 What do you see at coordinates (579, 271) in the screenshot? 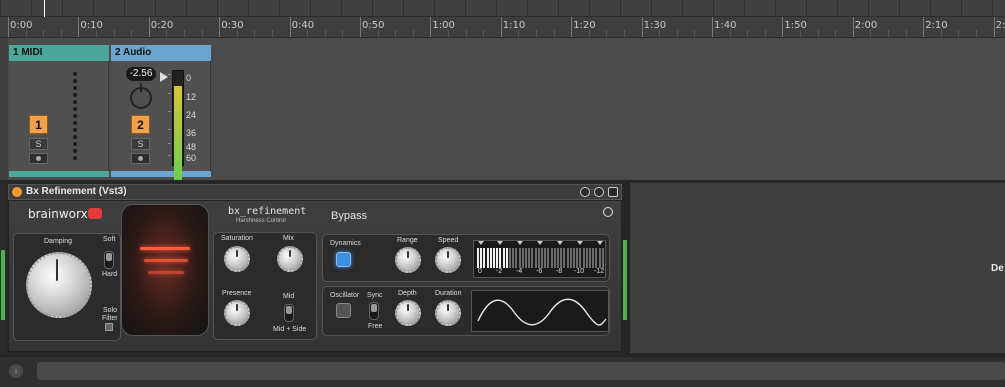
I see `range-scale-label: -10` at bounding box center [579, 271].